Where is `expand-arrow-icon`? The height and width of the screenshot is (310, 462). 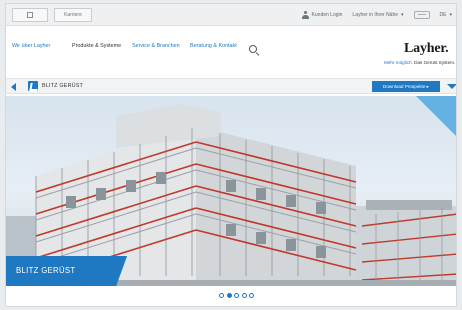 expand-arrow-icon is located at coordinates (451, 86).